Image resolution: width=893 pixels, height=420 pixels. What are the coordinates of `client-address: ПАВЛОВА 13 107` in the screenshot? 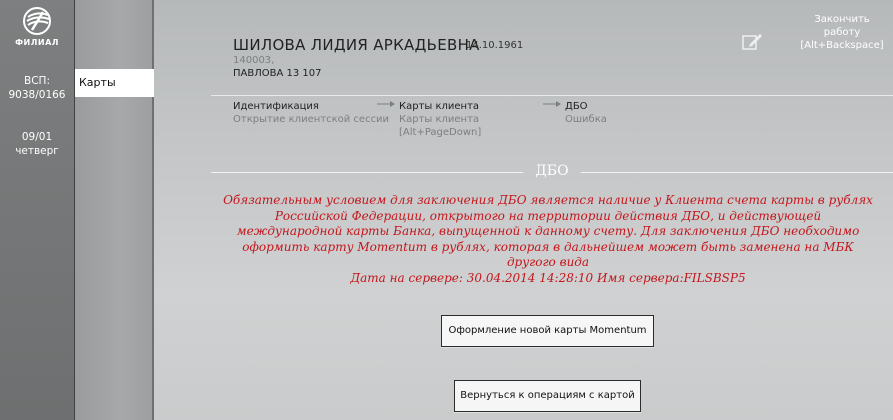 It's located at (277, 73).